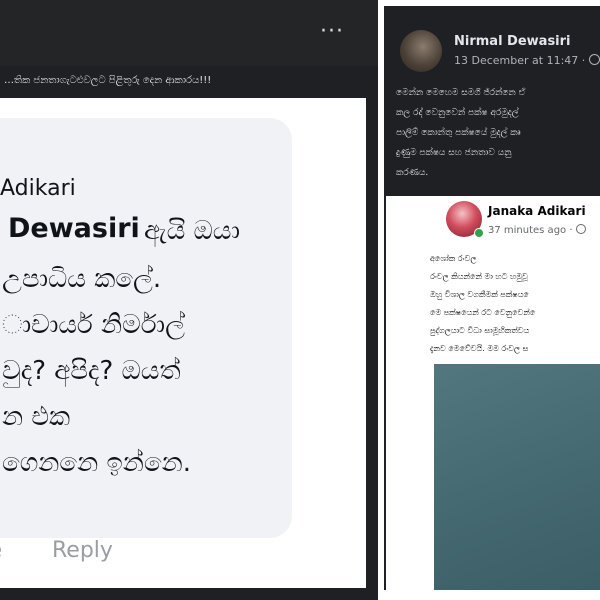  Describe the element at coordinates (421, 51) in the screenshot. I see `author-avatar` at that location.